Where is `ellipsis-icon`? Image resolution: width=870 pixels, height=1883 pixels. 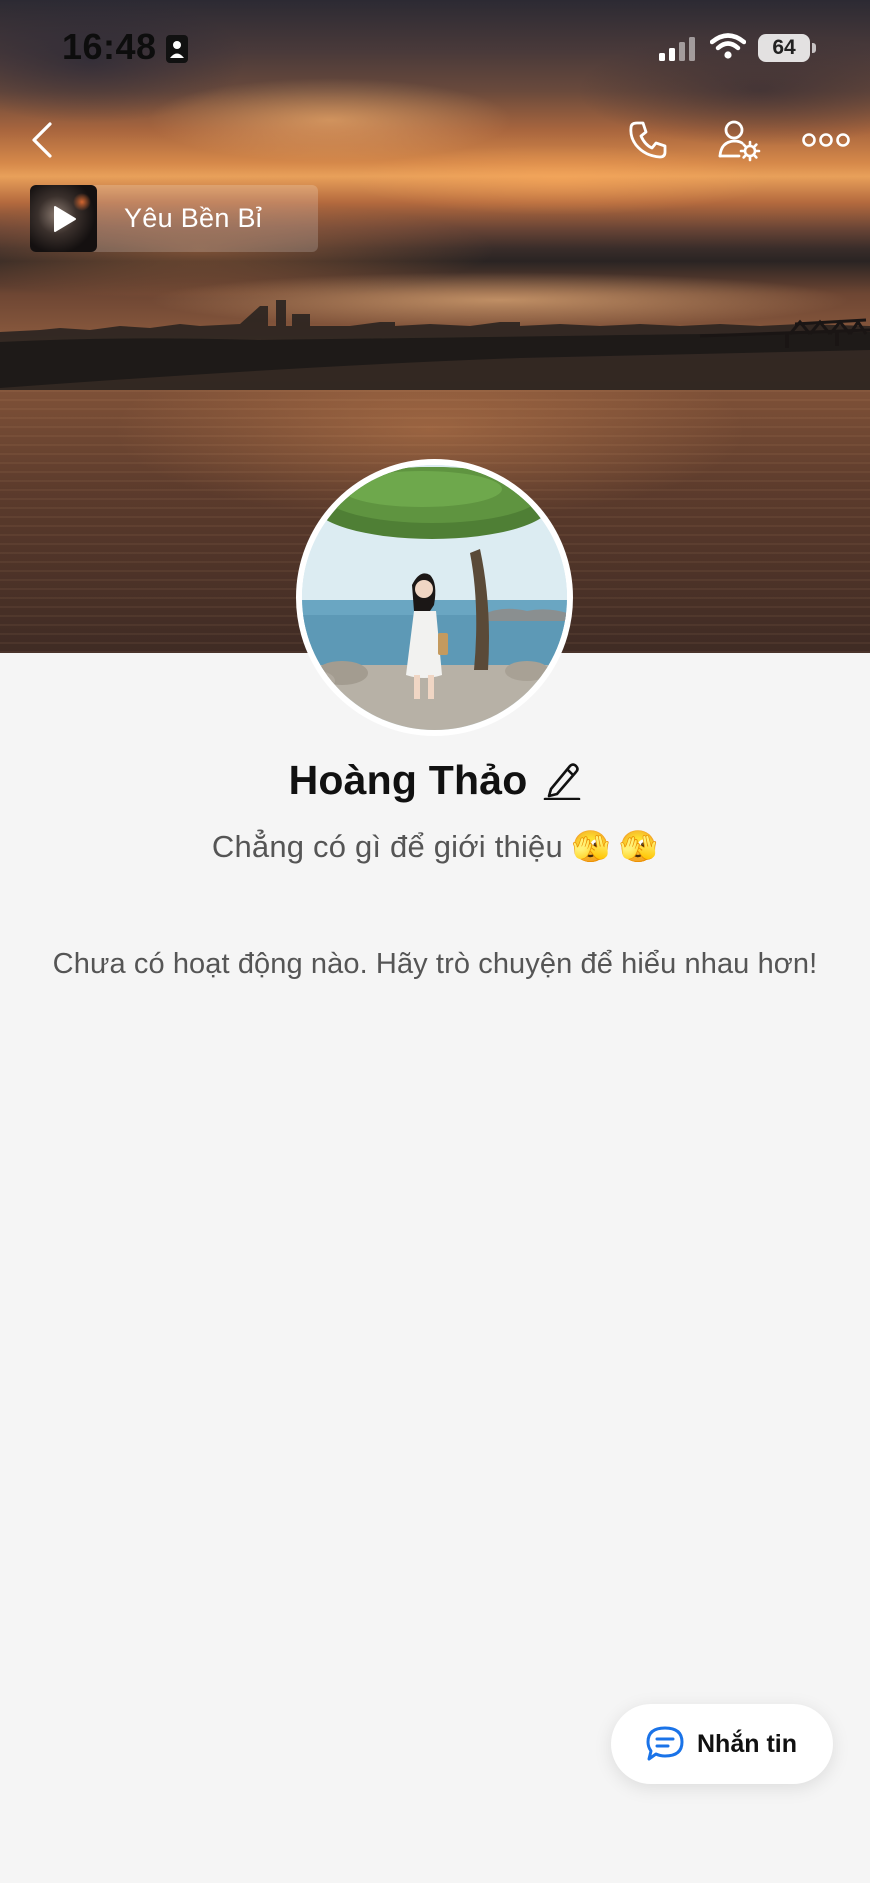 ellipsis-icon is located at coordinates (826, 140).